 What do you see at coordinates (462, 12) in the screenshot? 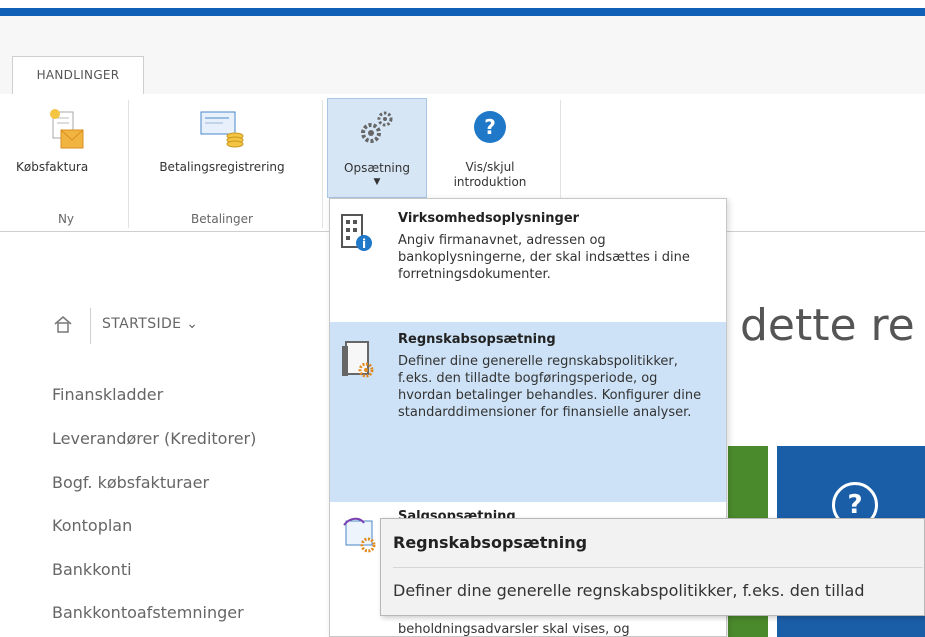
I see `top-accent-bar` at bounding box center [462, 12].